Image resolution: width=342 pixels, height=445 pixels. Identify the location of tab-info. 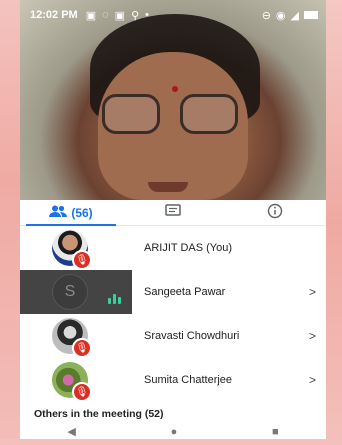
(275, 212).